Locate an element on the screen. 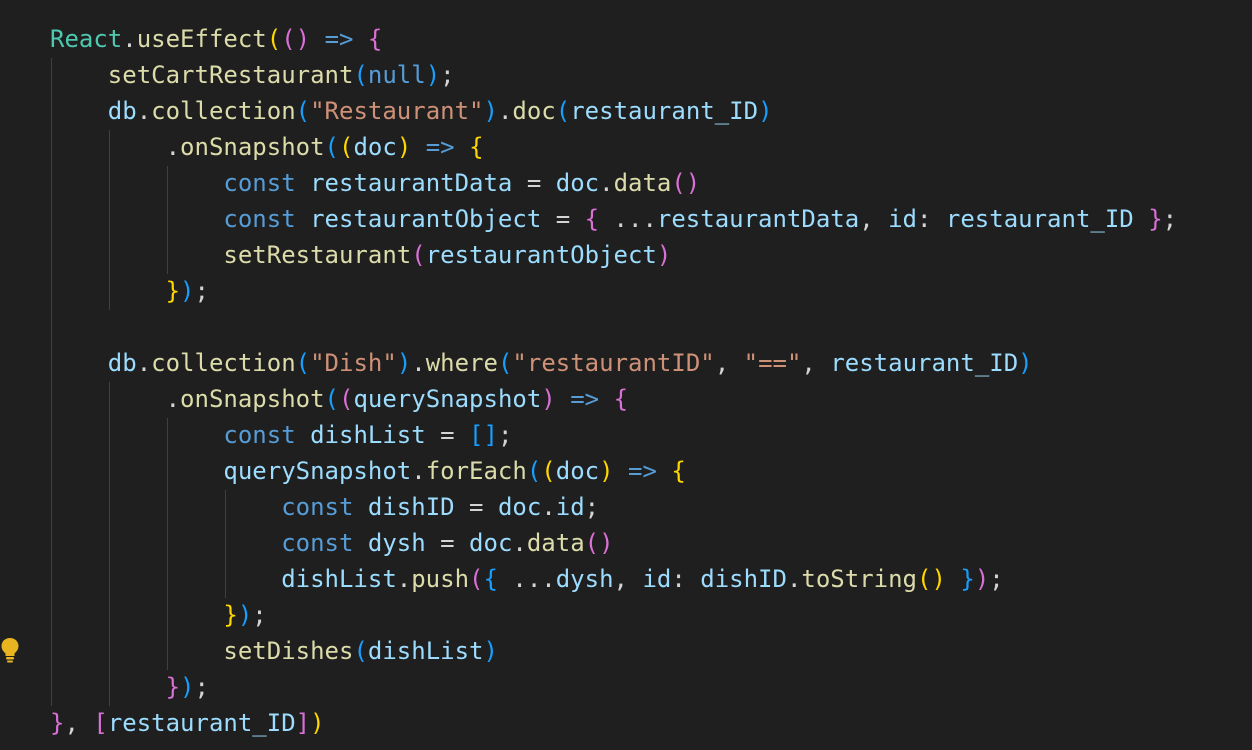 This screenshot has height=750, width=1252. code-line: React.useEffect(() => { is located at coordinates (613, 39).